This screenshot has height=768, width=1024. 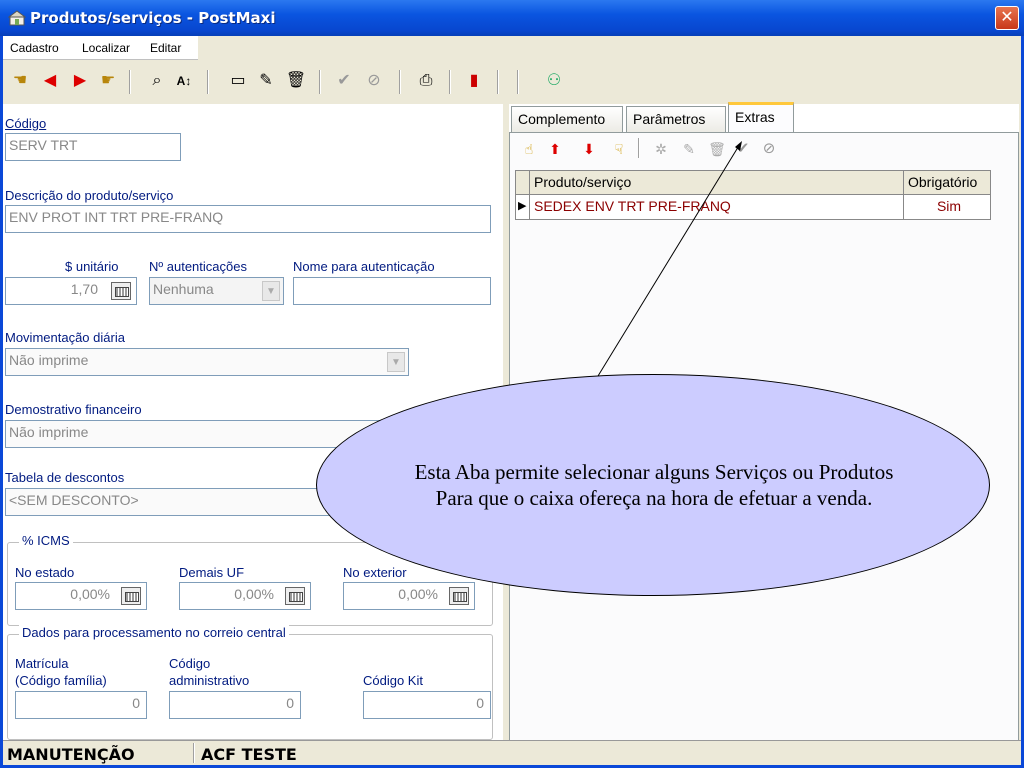 I want to click on no-exterior-label: No exterior, so click(x=375, y=572).